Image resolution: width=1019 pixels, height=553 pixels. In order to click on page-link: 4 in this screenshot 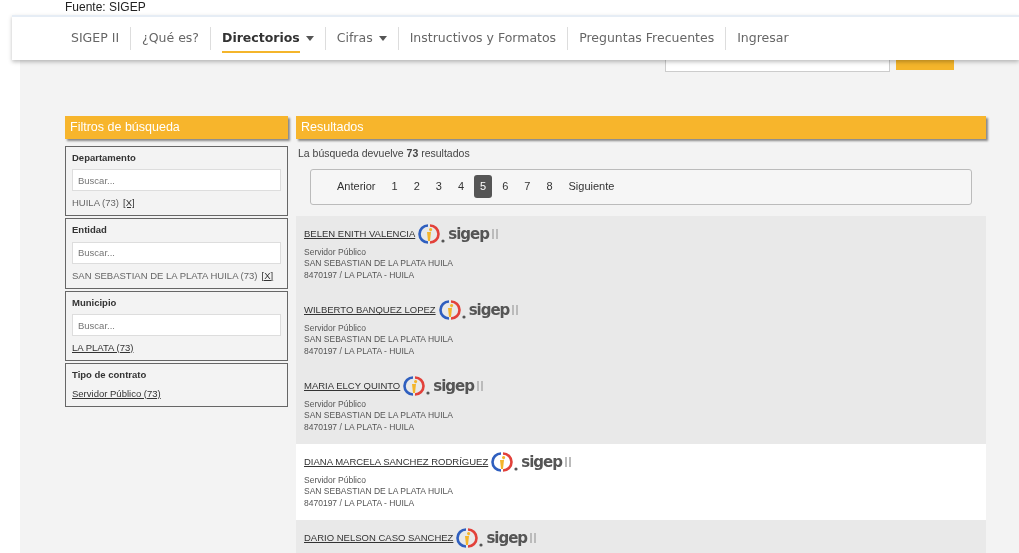, I will do `click(461, 186)`.